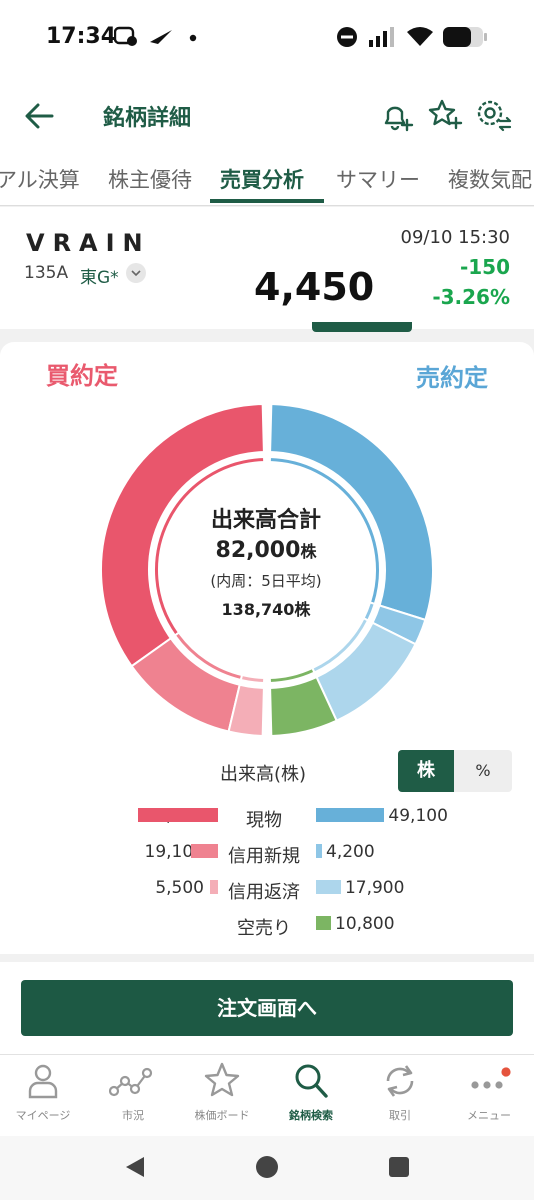 The image size is (534, 1200). Describe the element at coordinates (506, 1072) in the screenshot. I see `notification-badge` at that location.